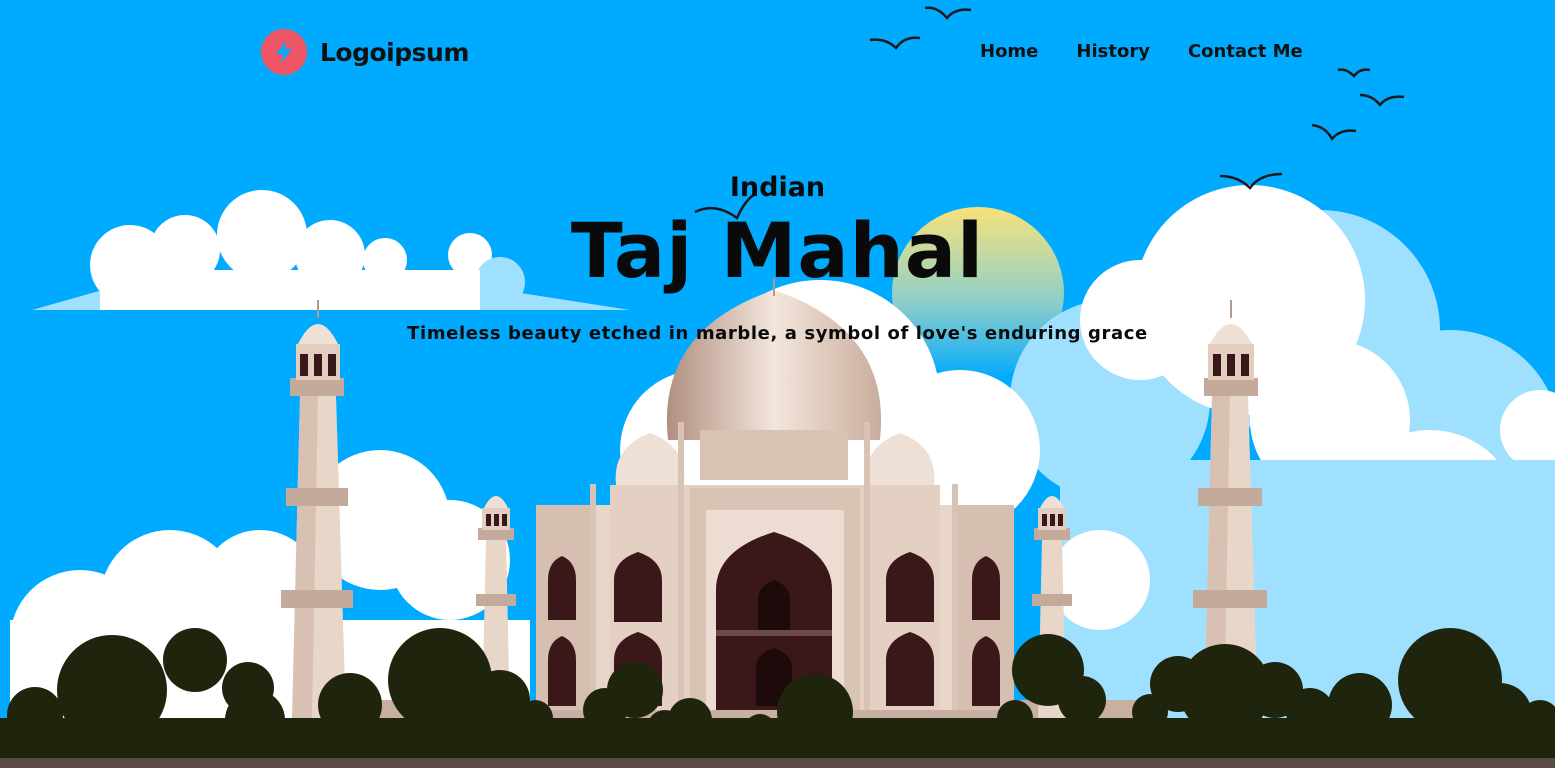 The width and height of the screenshot is (1555, 768). I want to click on lightning-bolt-glyph, so click(284, 52).